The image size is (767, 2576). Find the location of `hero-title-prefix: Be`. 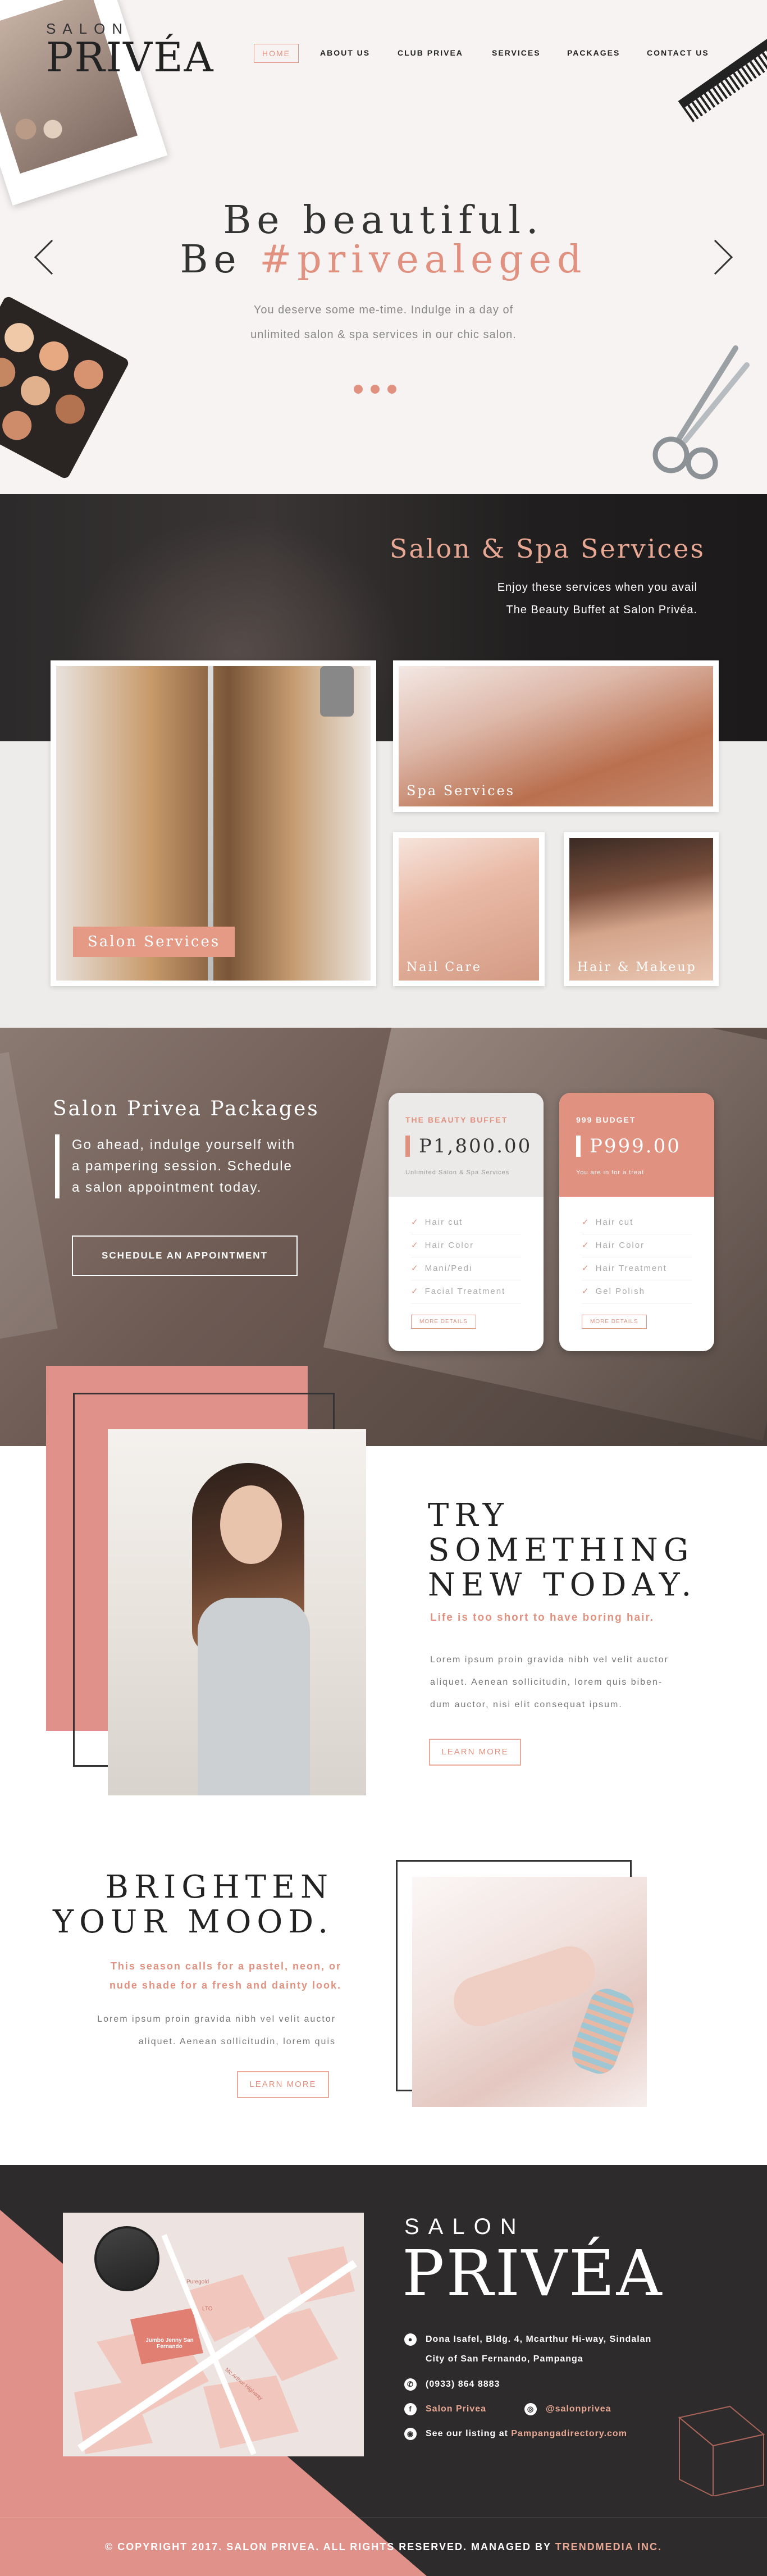

hero-title-prefix: Be is located at coordinates (211, 260).